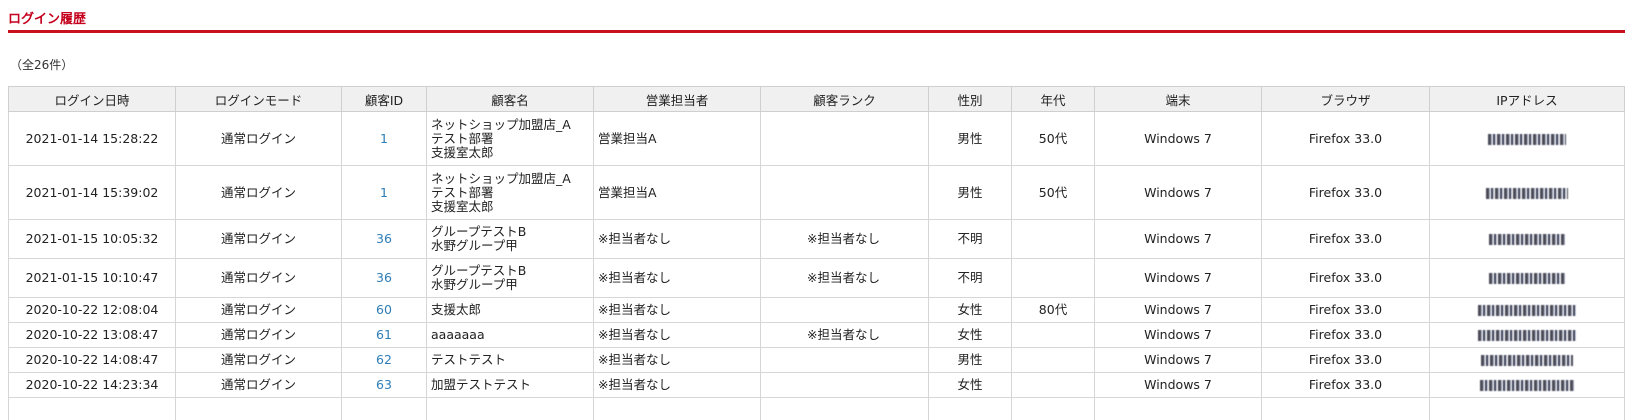 The width and height of the screenshot is (1631, 420). What do you see at coordinates (1053, 310) in the screenshot?
I see `cell-age: 80代` at bounding box center [1053, 310].